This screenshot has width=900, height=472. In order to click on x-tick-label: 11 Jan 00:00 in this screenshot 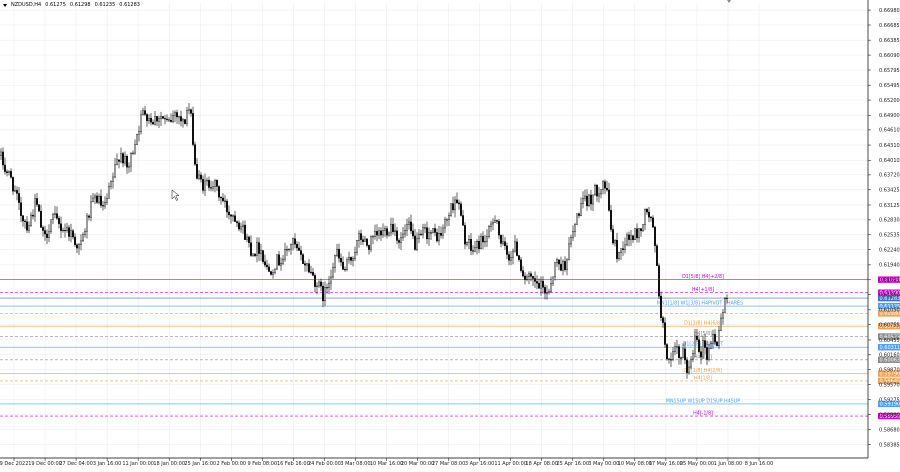, I will do `click(138, 464)`.